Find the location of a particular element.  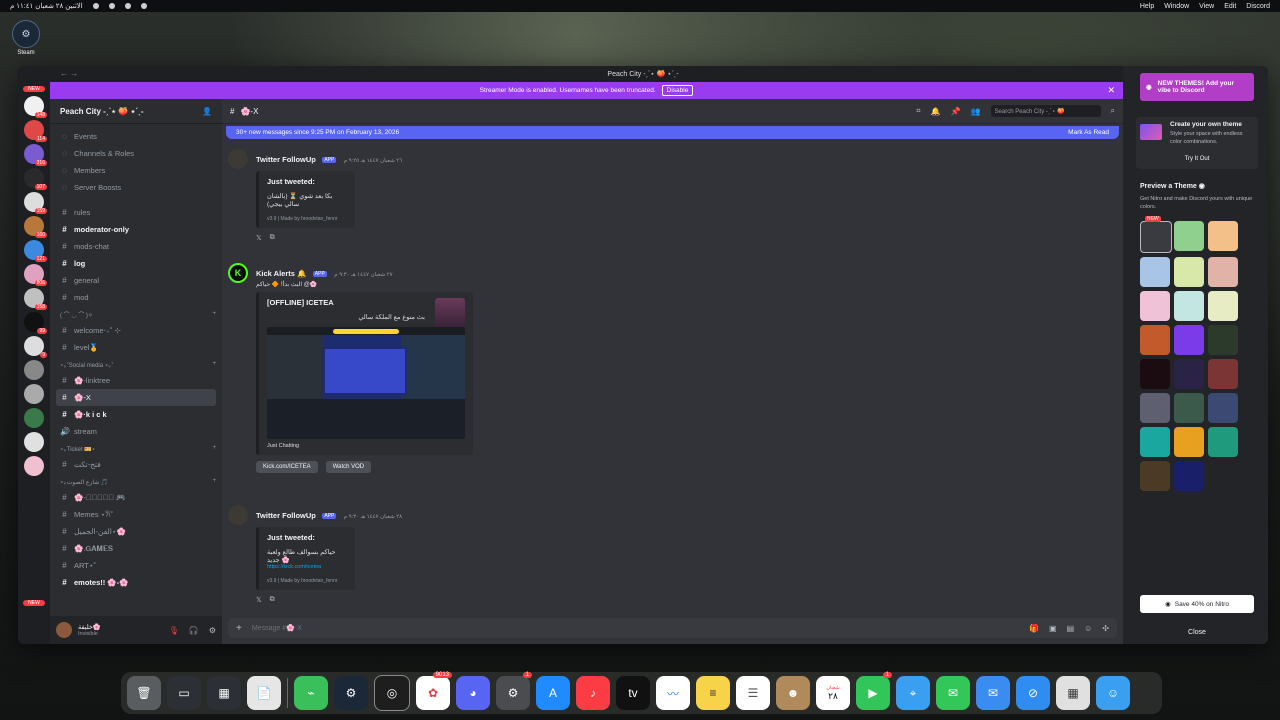

channel-item: # moderator-only is located at coordinates (136, 229).